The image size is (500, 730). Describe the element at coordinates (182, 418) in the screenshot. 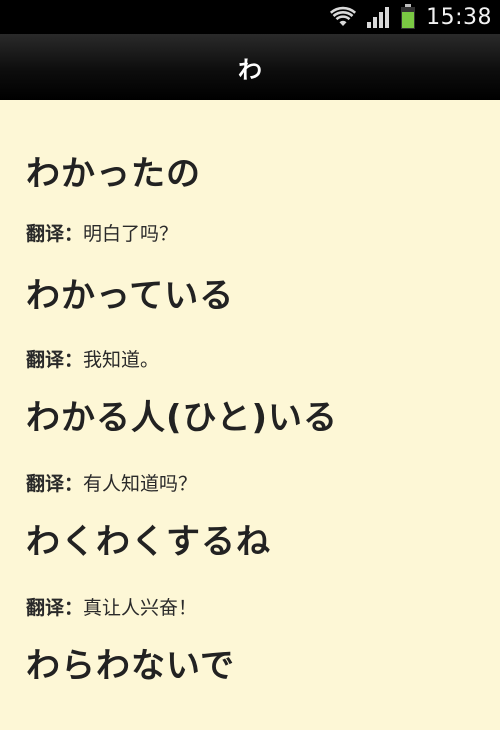

I see `phrase-text: わかる人(ひと)いる` at that location.